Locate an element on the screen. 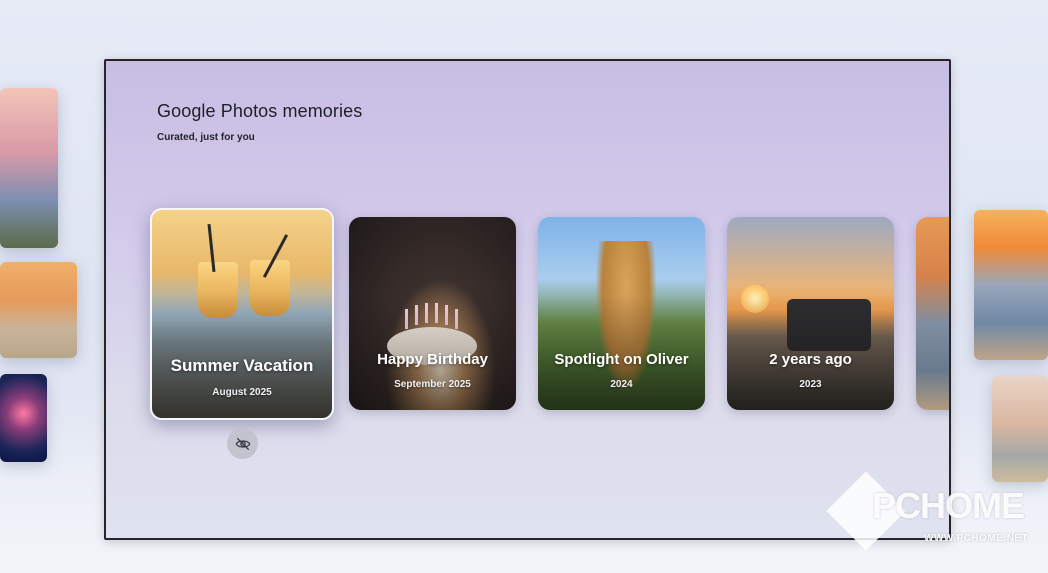  eye-off-icon is located at coordinates (242, 443).